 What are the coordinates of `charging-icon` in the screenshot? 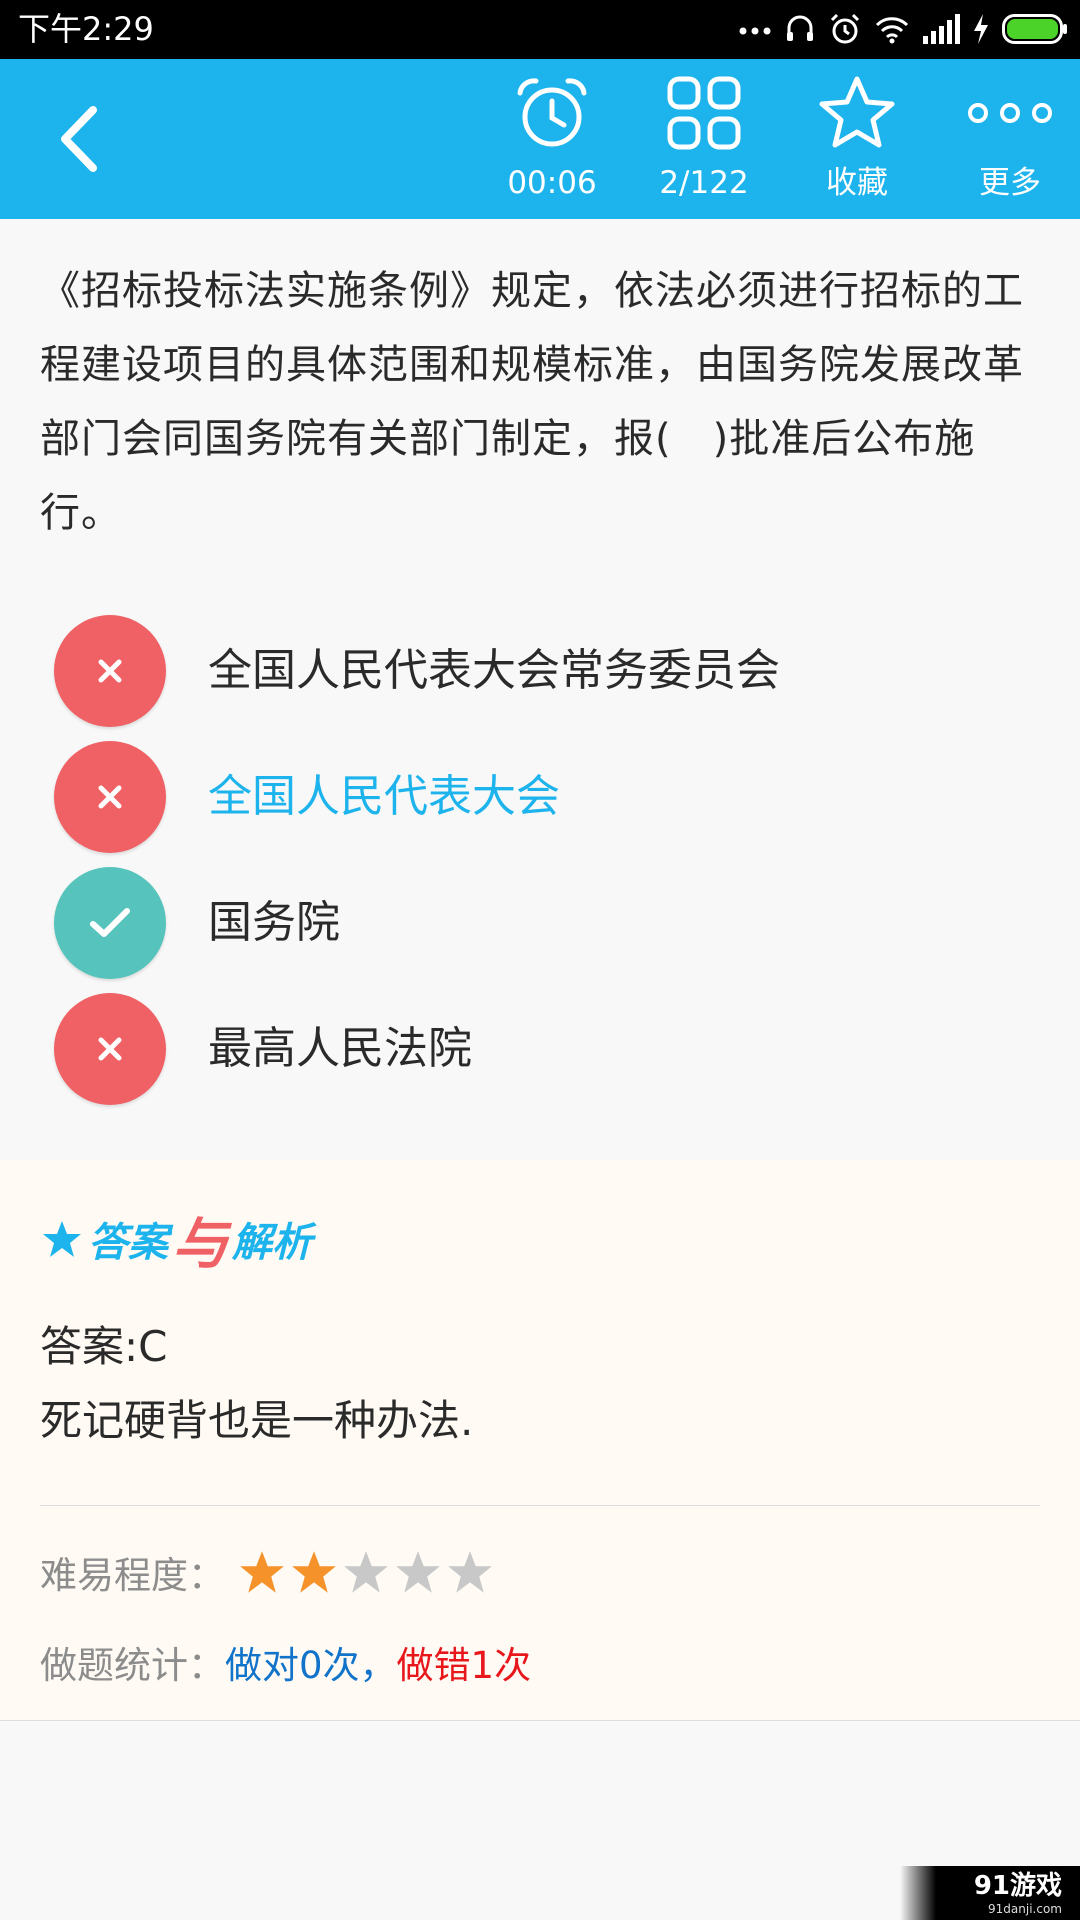 It's located at (981, 29).